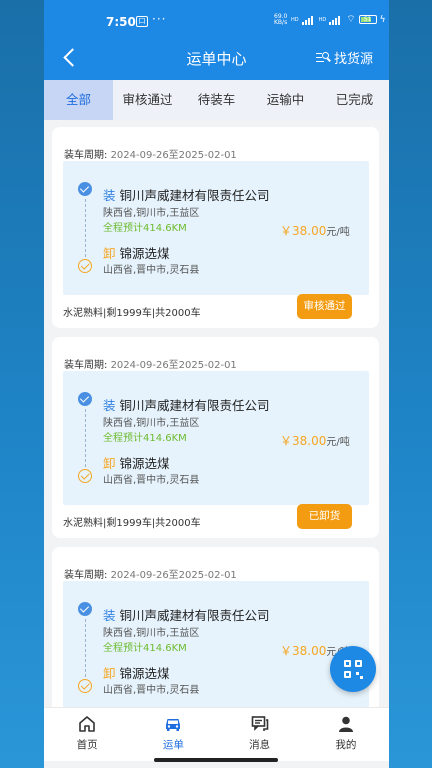 The width and height of the screenshot is (432, 768). Describe the element at coordinates (259, 723) in the screenshot. I see `message-icon` at that location.